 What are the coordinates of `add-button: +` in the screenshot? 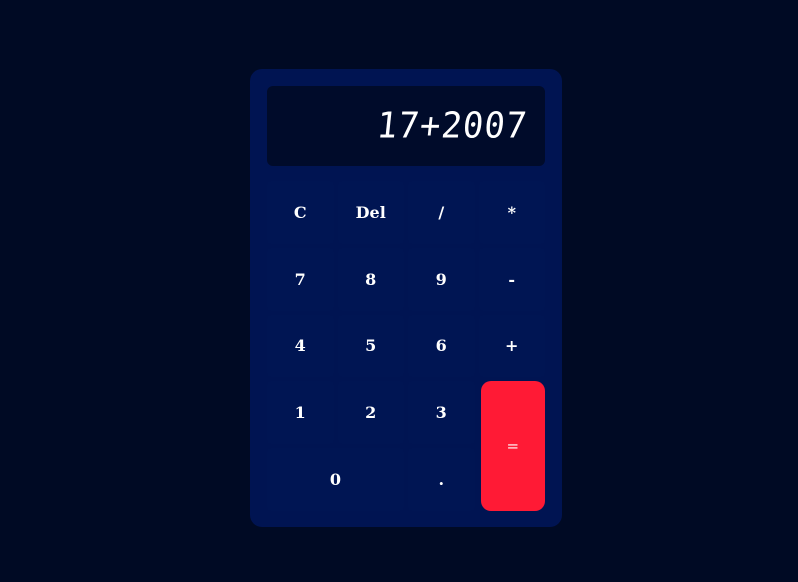 It's located at (511, 346).